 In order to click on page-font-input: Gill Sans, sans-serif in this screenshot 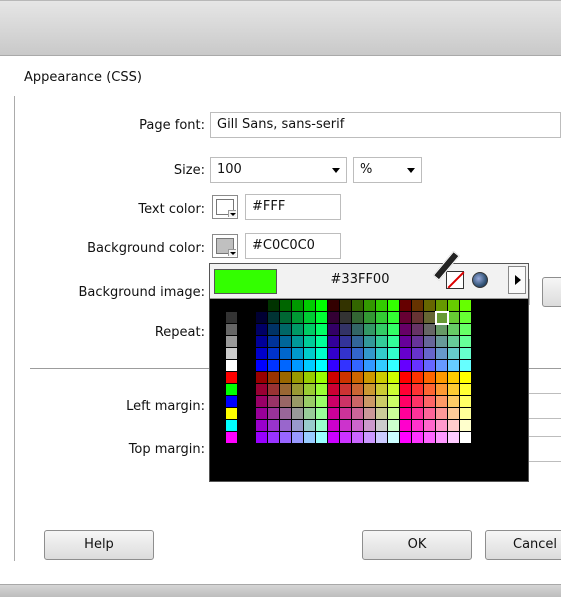, I will do `click(385, 125)`.